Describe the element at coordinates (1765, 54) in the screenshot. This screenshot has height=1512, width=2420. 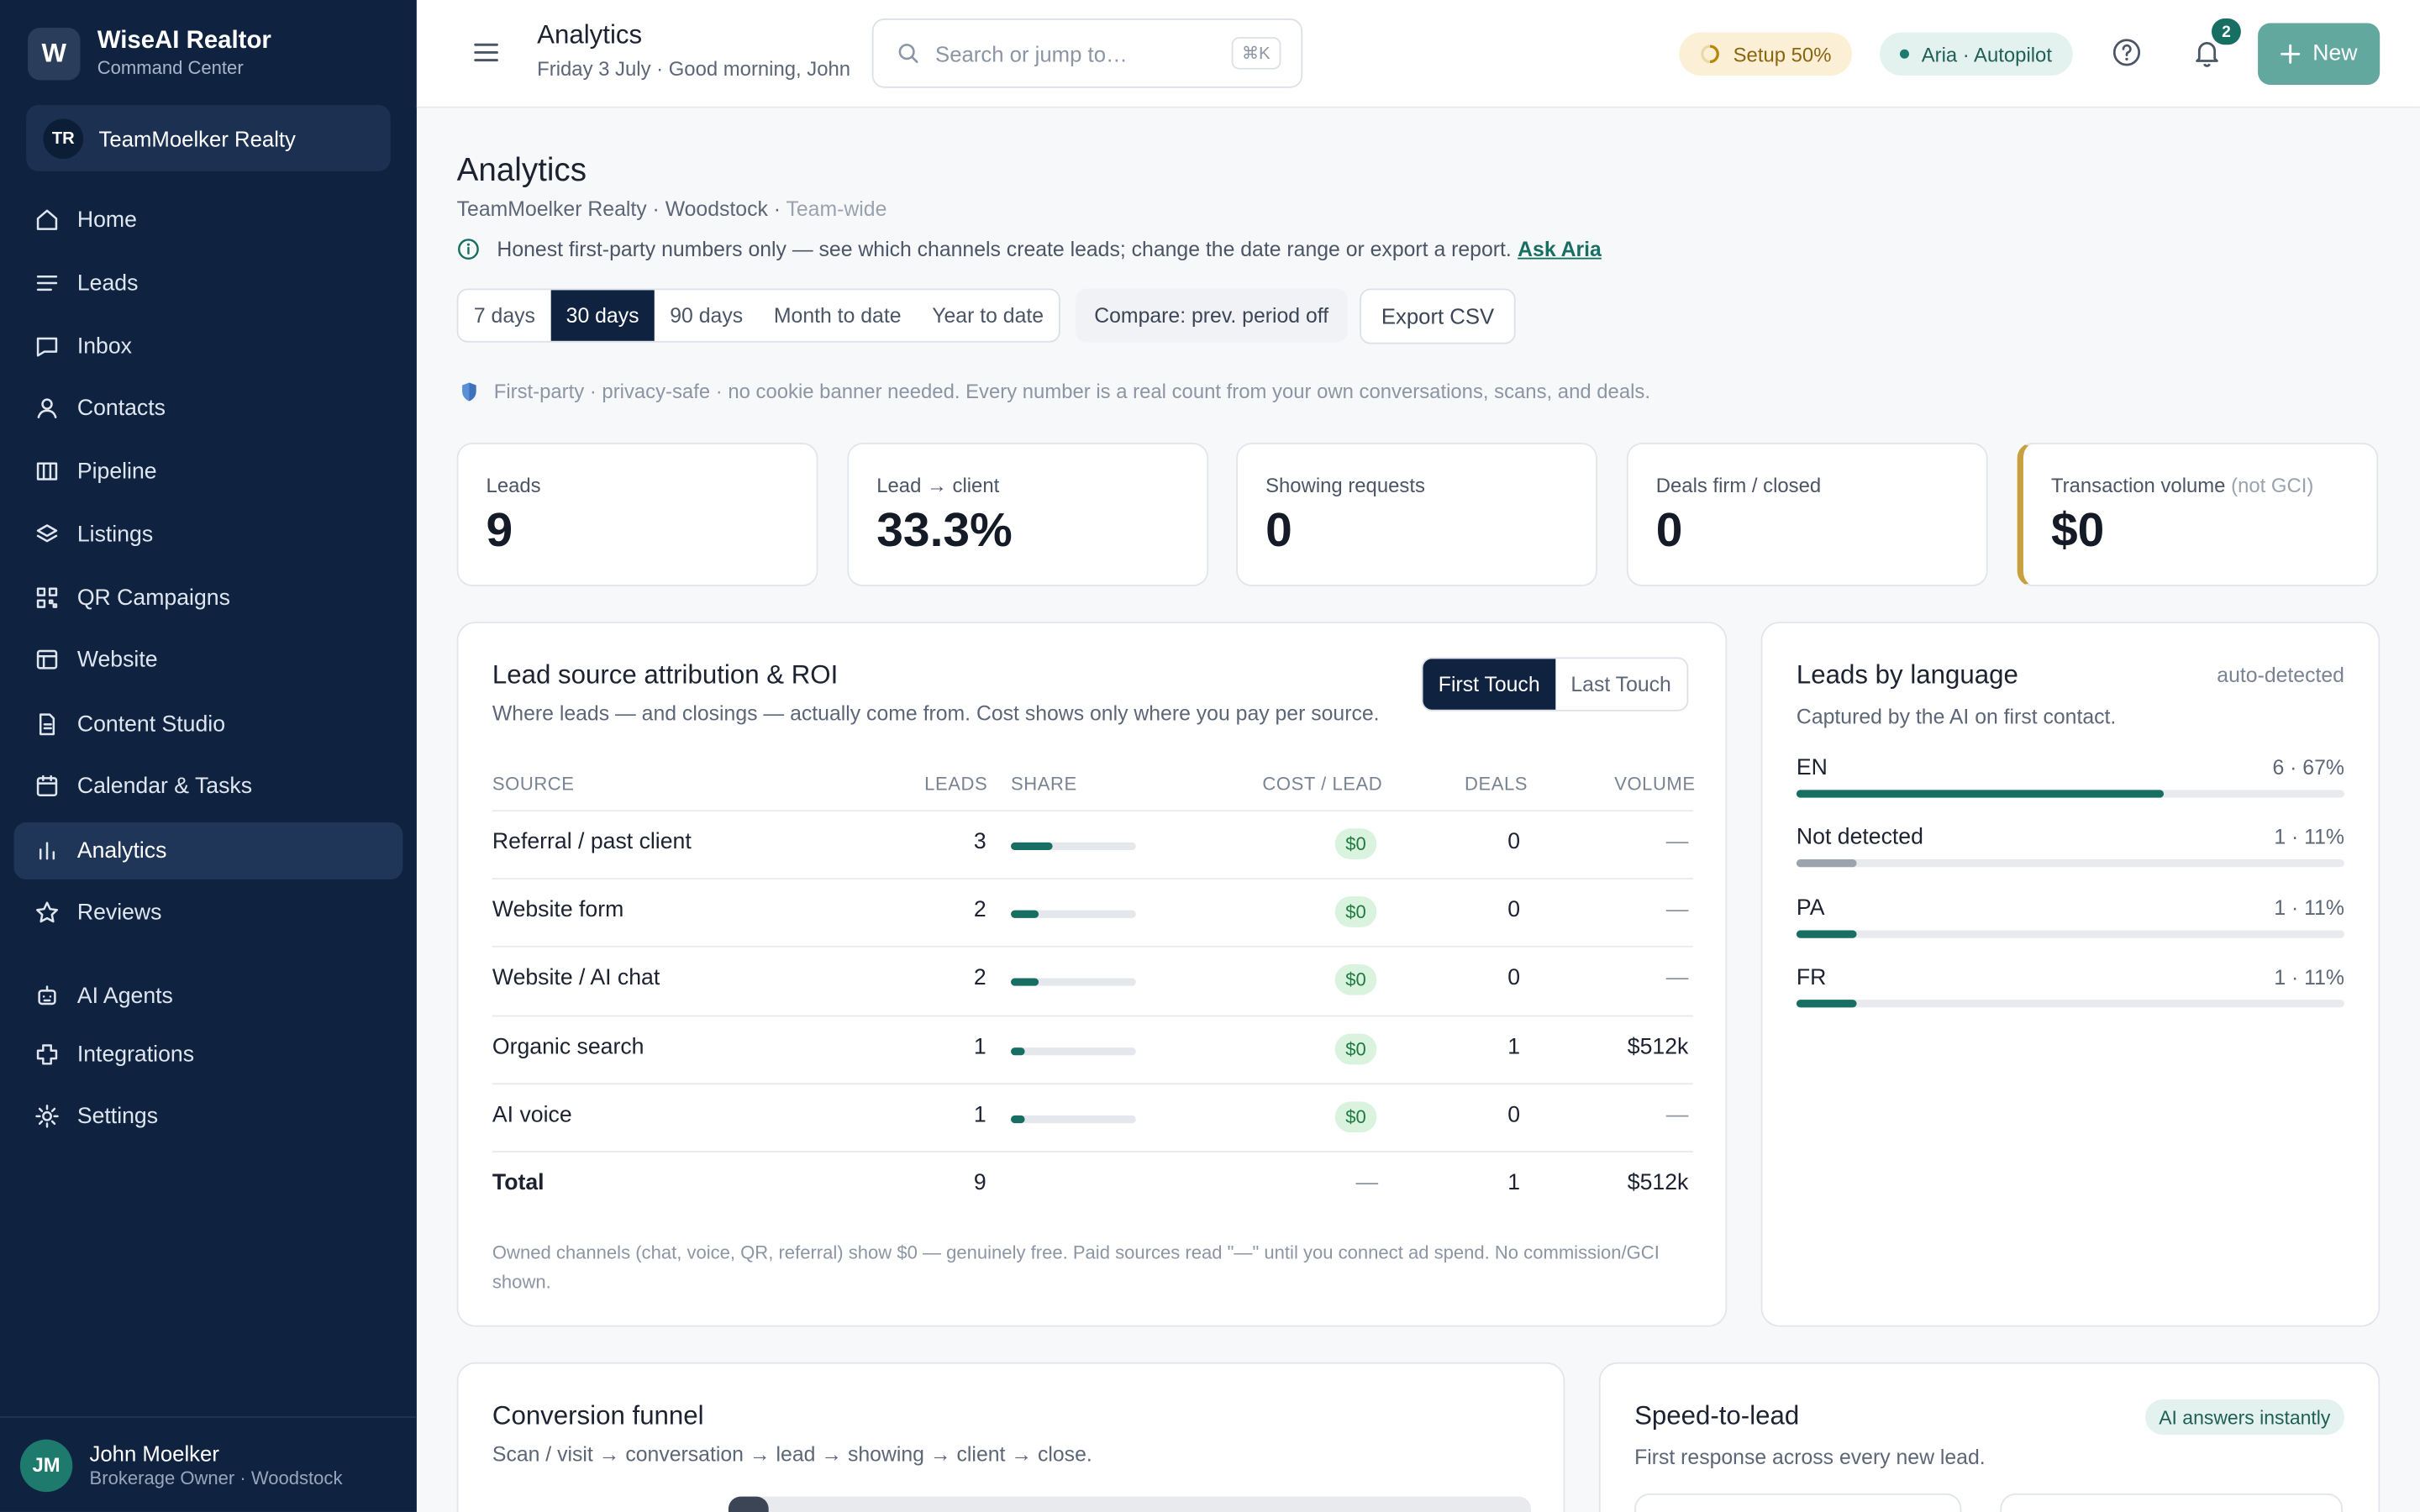
I see `setup-progress-pill: Setup 50%` at that location.